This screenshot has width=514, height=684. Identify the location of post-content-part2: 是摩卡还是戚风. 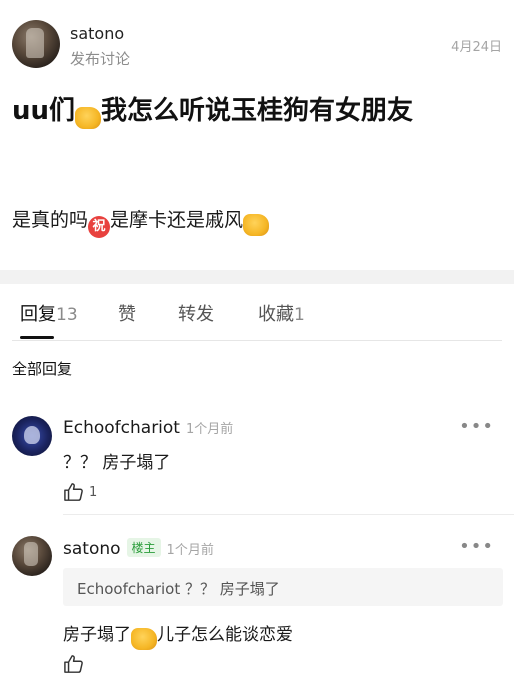
(177, 220).